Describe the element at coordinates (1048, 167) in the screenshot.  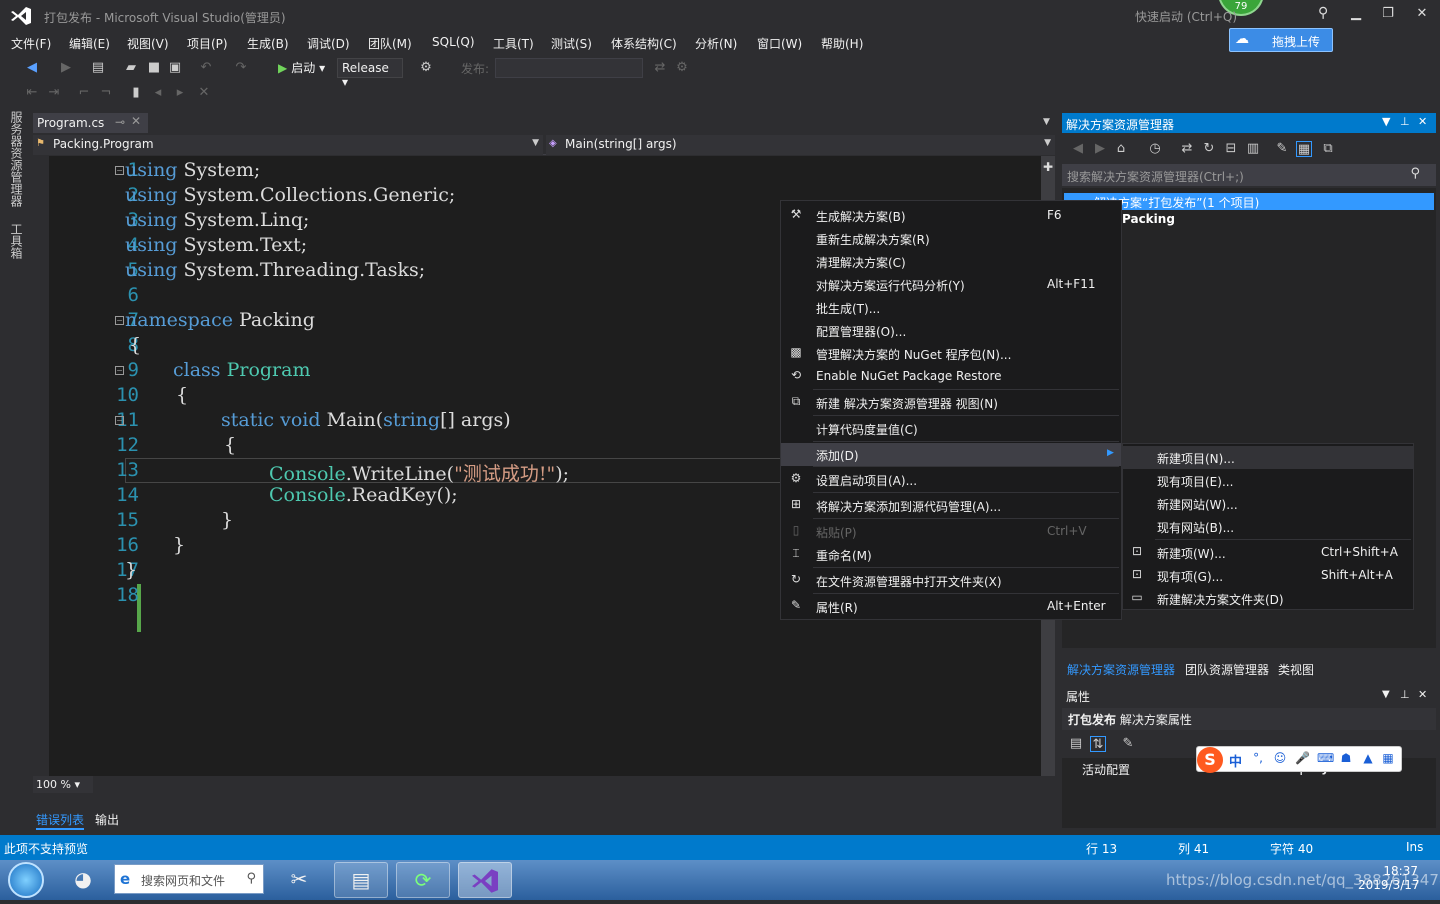
I see `split-icon: ✚` at that location.